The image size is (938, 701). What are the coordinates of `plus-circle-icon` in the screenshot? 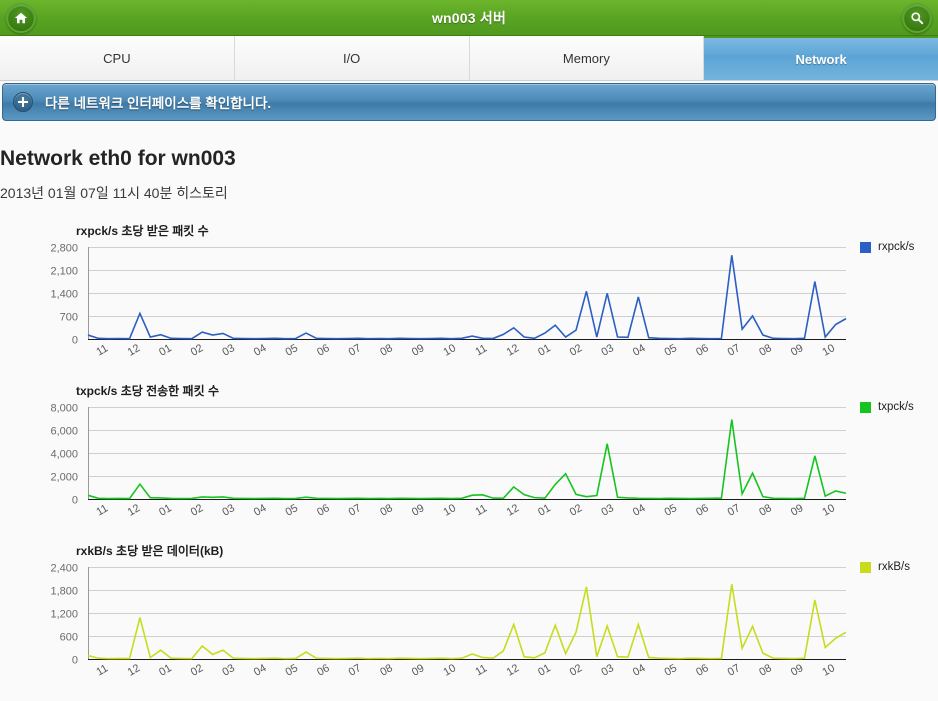 It's located at (23, 102).